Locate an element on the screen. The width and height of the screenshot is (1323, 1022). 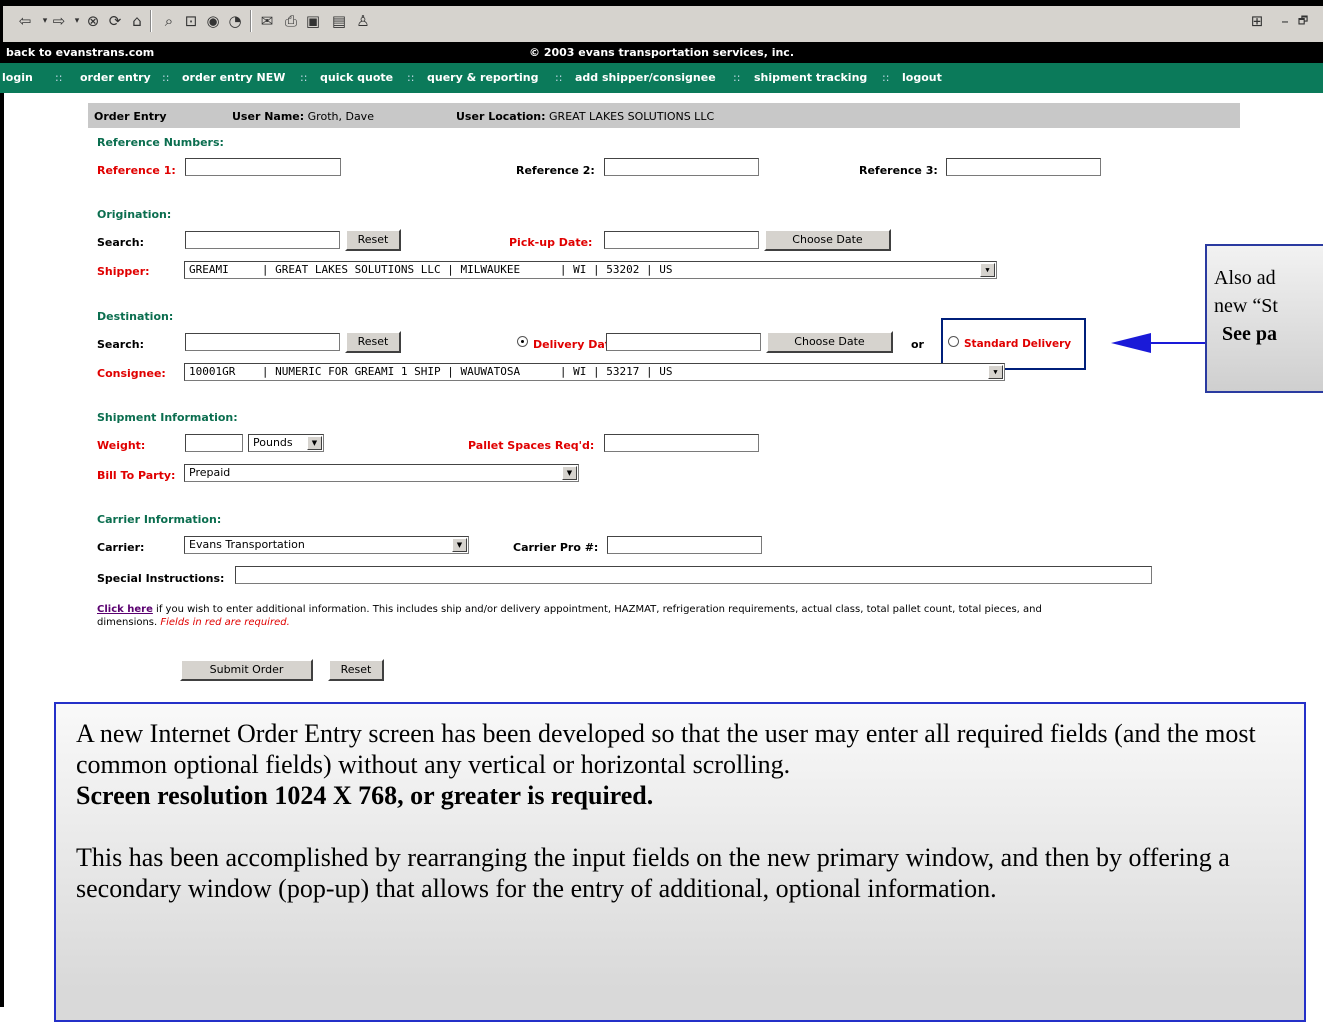
origin-search-input is located at coordinates (262, 240).